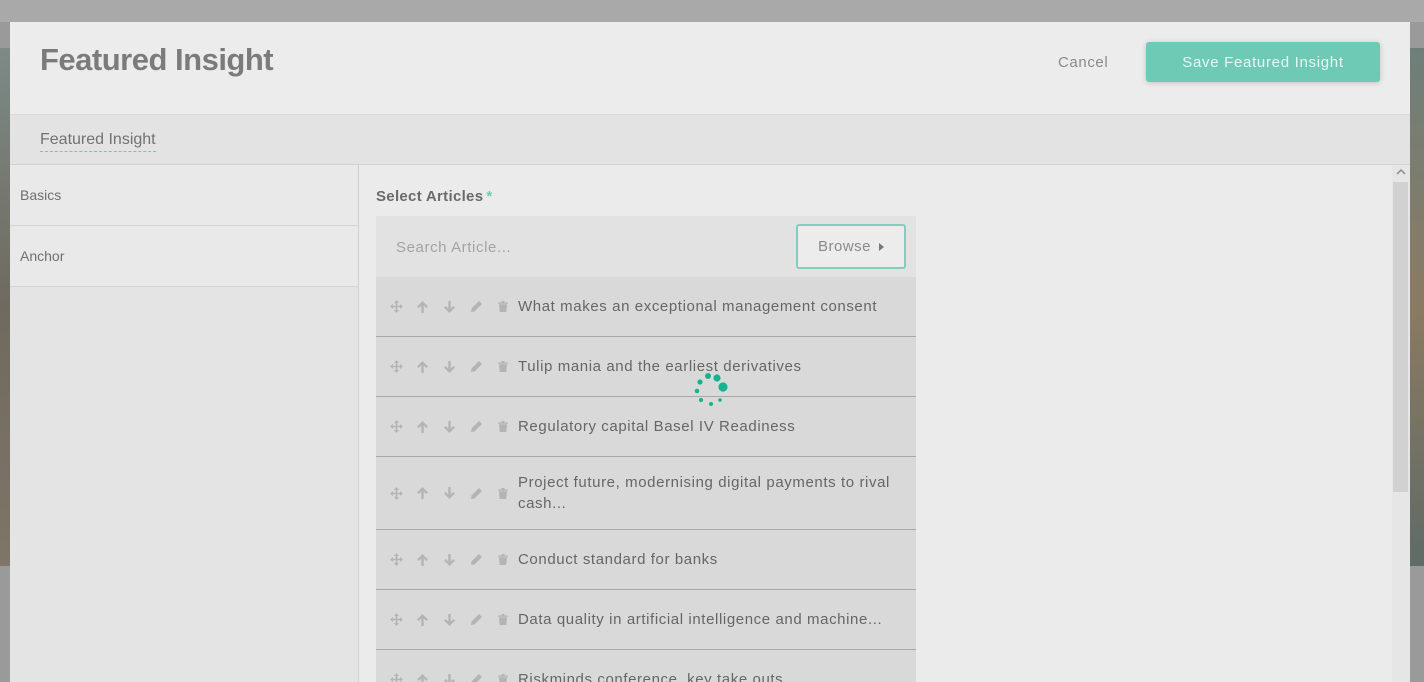 The width and height of the screenshot is (1424, 682). What do you see at coordinates (184, 195) in the screenshot?
I see `sidebar-item-basics: Basics` at bounding box center [184, 195].